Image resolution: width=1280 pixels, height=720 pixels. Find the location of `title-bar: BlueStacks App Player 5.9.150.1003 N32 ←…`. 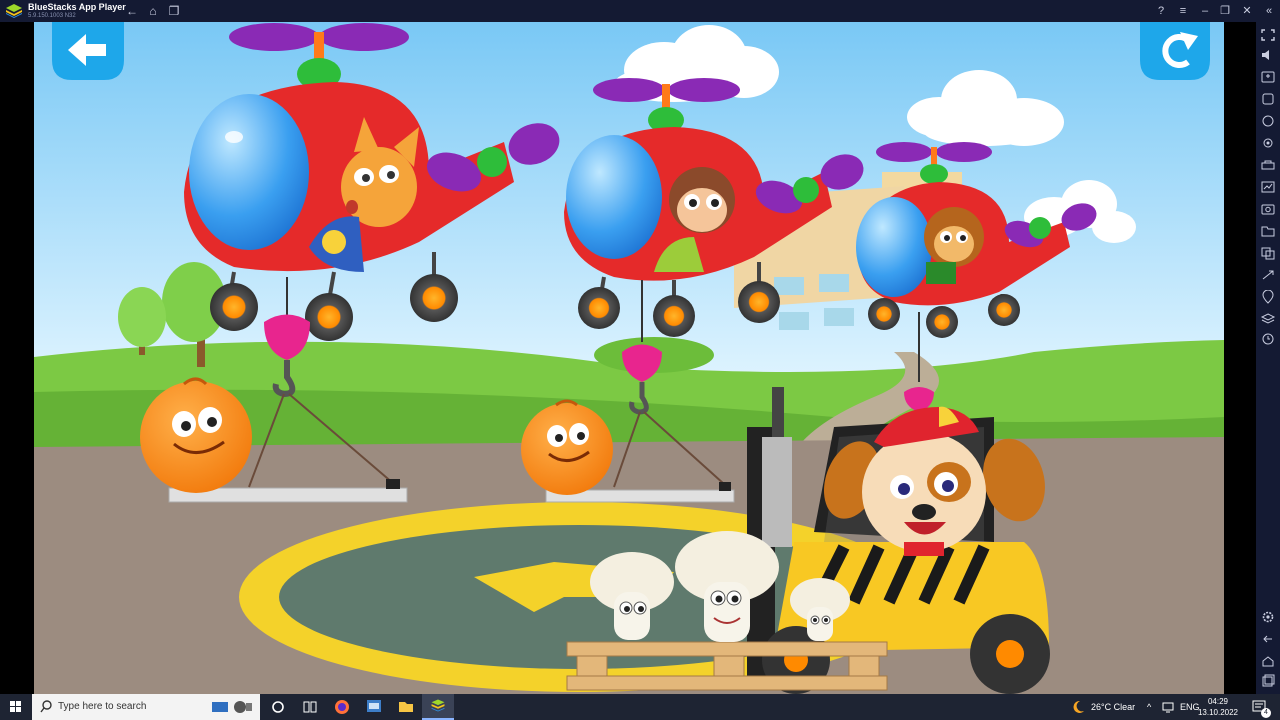

title-bar: BlueStacks App Player 5.9.150.1003 N32 ←… is located at coordinates (640, 11).